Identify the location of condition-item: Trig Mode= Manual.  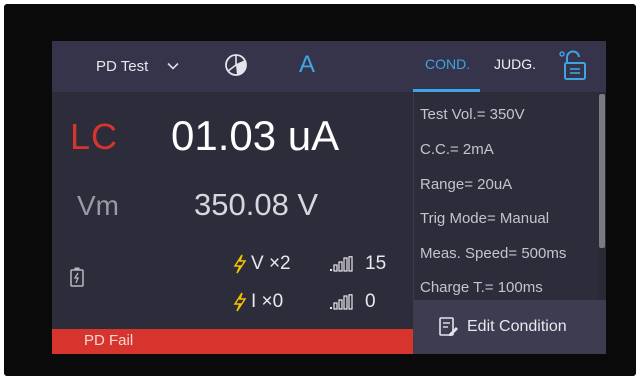
(485, 218).